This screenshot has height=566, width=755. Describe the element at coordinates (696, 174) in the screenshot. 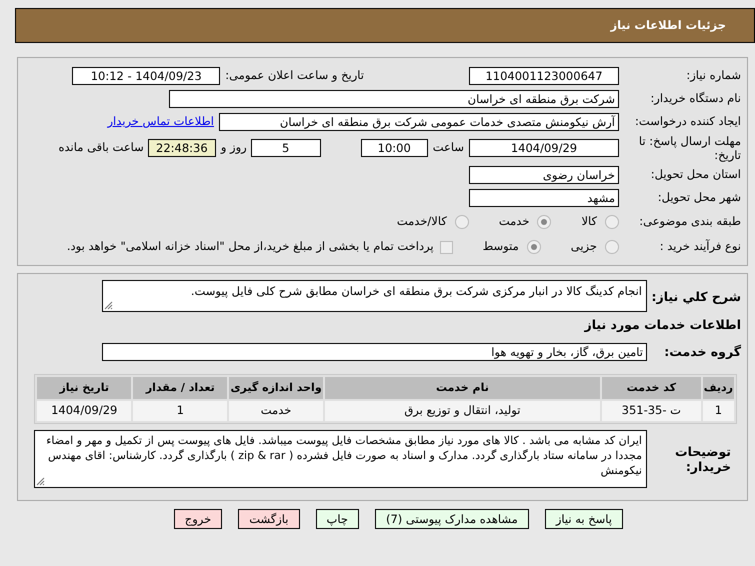

I see `field-label: استان محل تحویل:` at that location.